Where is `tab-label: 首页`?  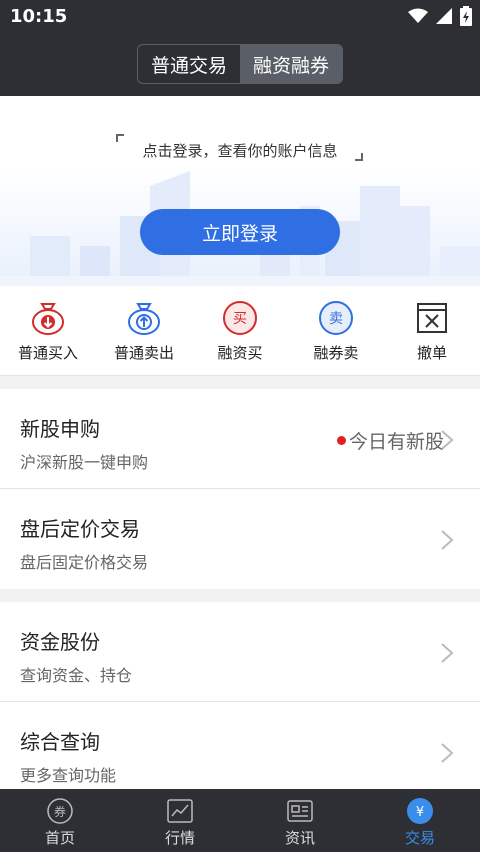 tab-label: 首页 is located at coordinates (59, 838).